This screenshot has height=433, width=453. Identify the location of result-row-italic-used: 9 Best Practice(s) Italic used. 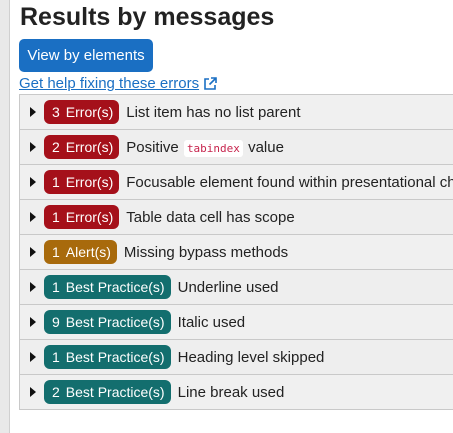
(236, 322).